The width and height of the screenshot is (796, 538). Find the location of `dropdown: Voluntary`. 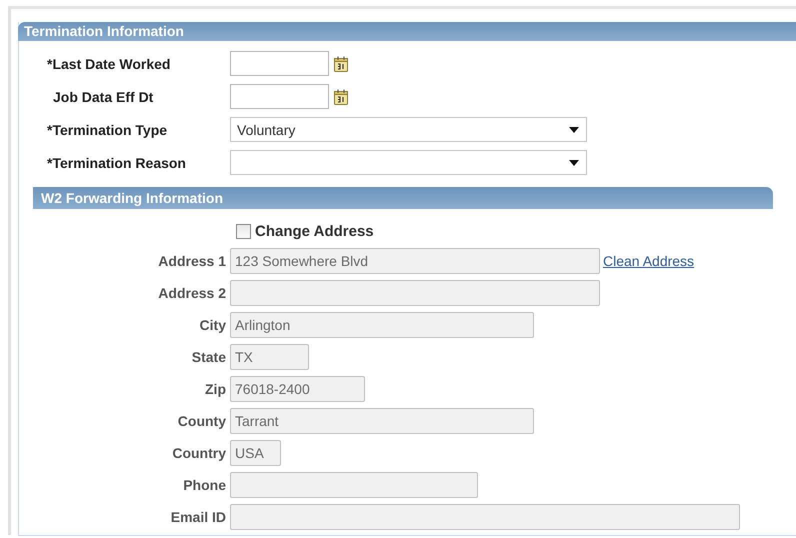

dropdown: Voluntary is located at coordinates (408, 129).